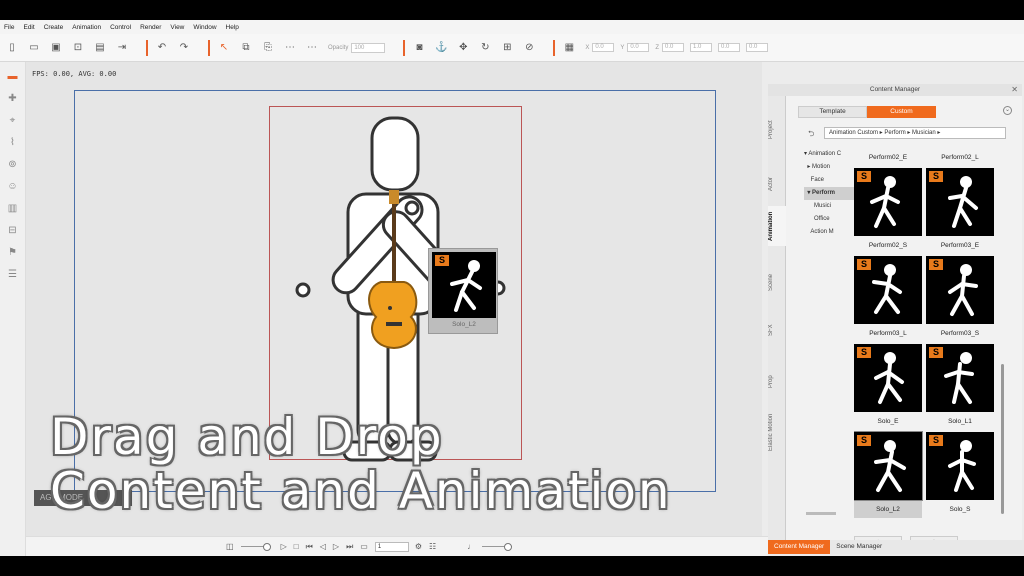 This screenshot has width=1024, height=576. Describe the element at coordinates (829, 154) in the screenshot. I see `tree-node: ▾ Animation C` at that location.